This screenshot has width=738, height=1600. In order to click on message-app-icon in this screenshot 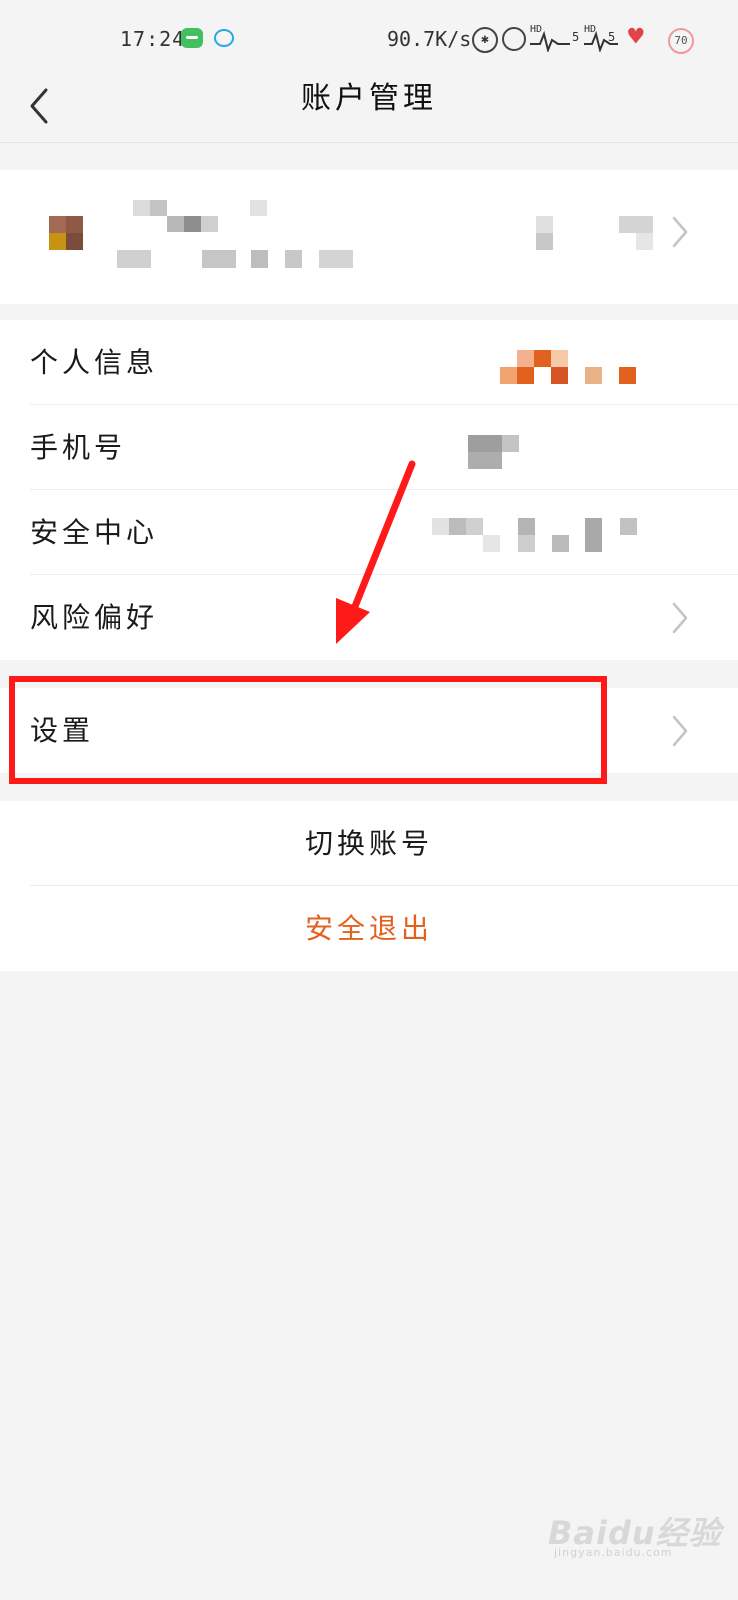, I will do `click(192, 38)`.